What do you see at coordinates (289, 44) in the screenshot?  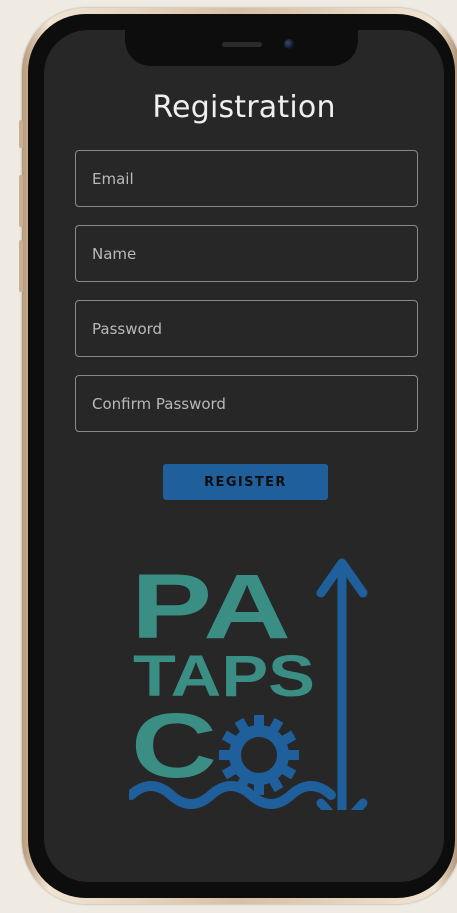 I see `camera-icon` at bounding box center [289, 44].